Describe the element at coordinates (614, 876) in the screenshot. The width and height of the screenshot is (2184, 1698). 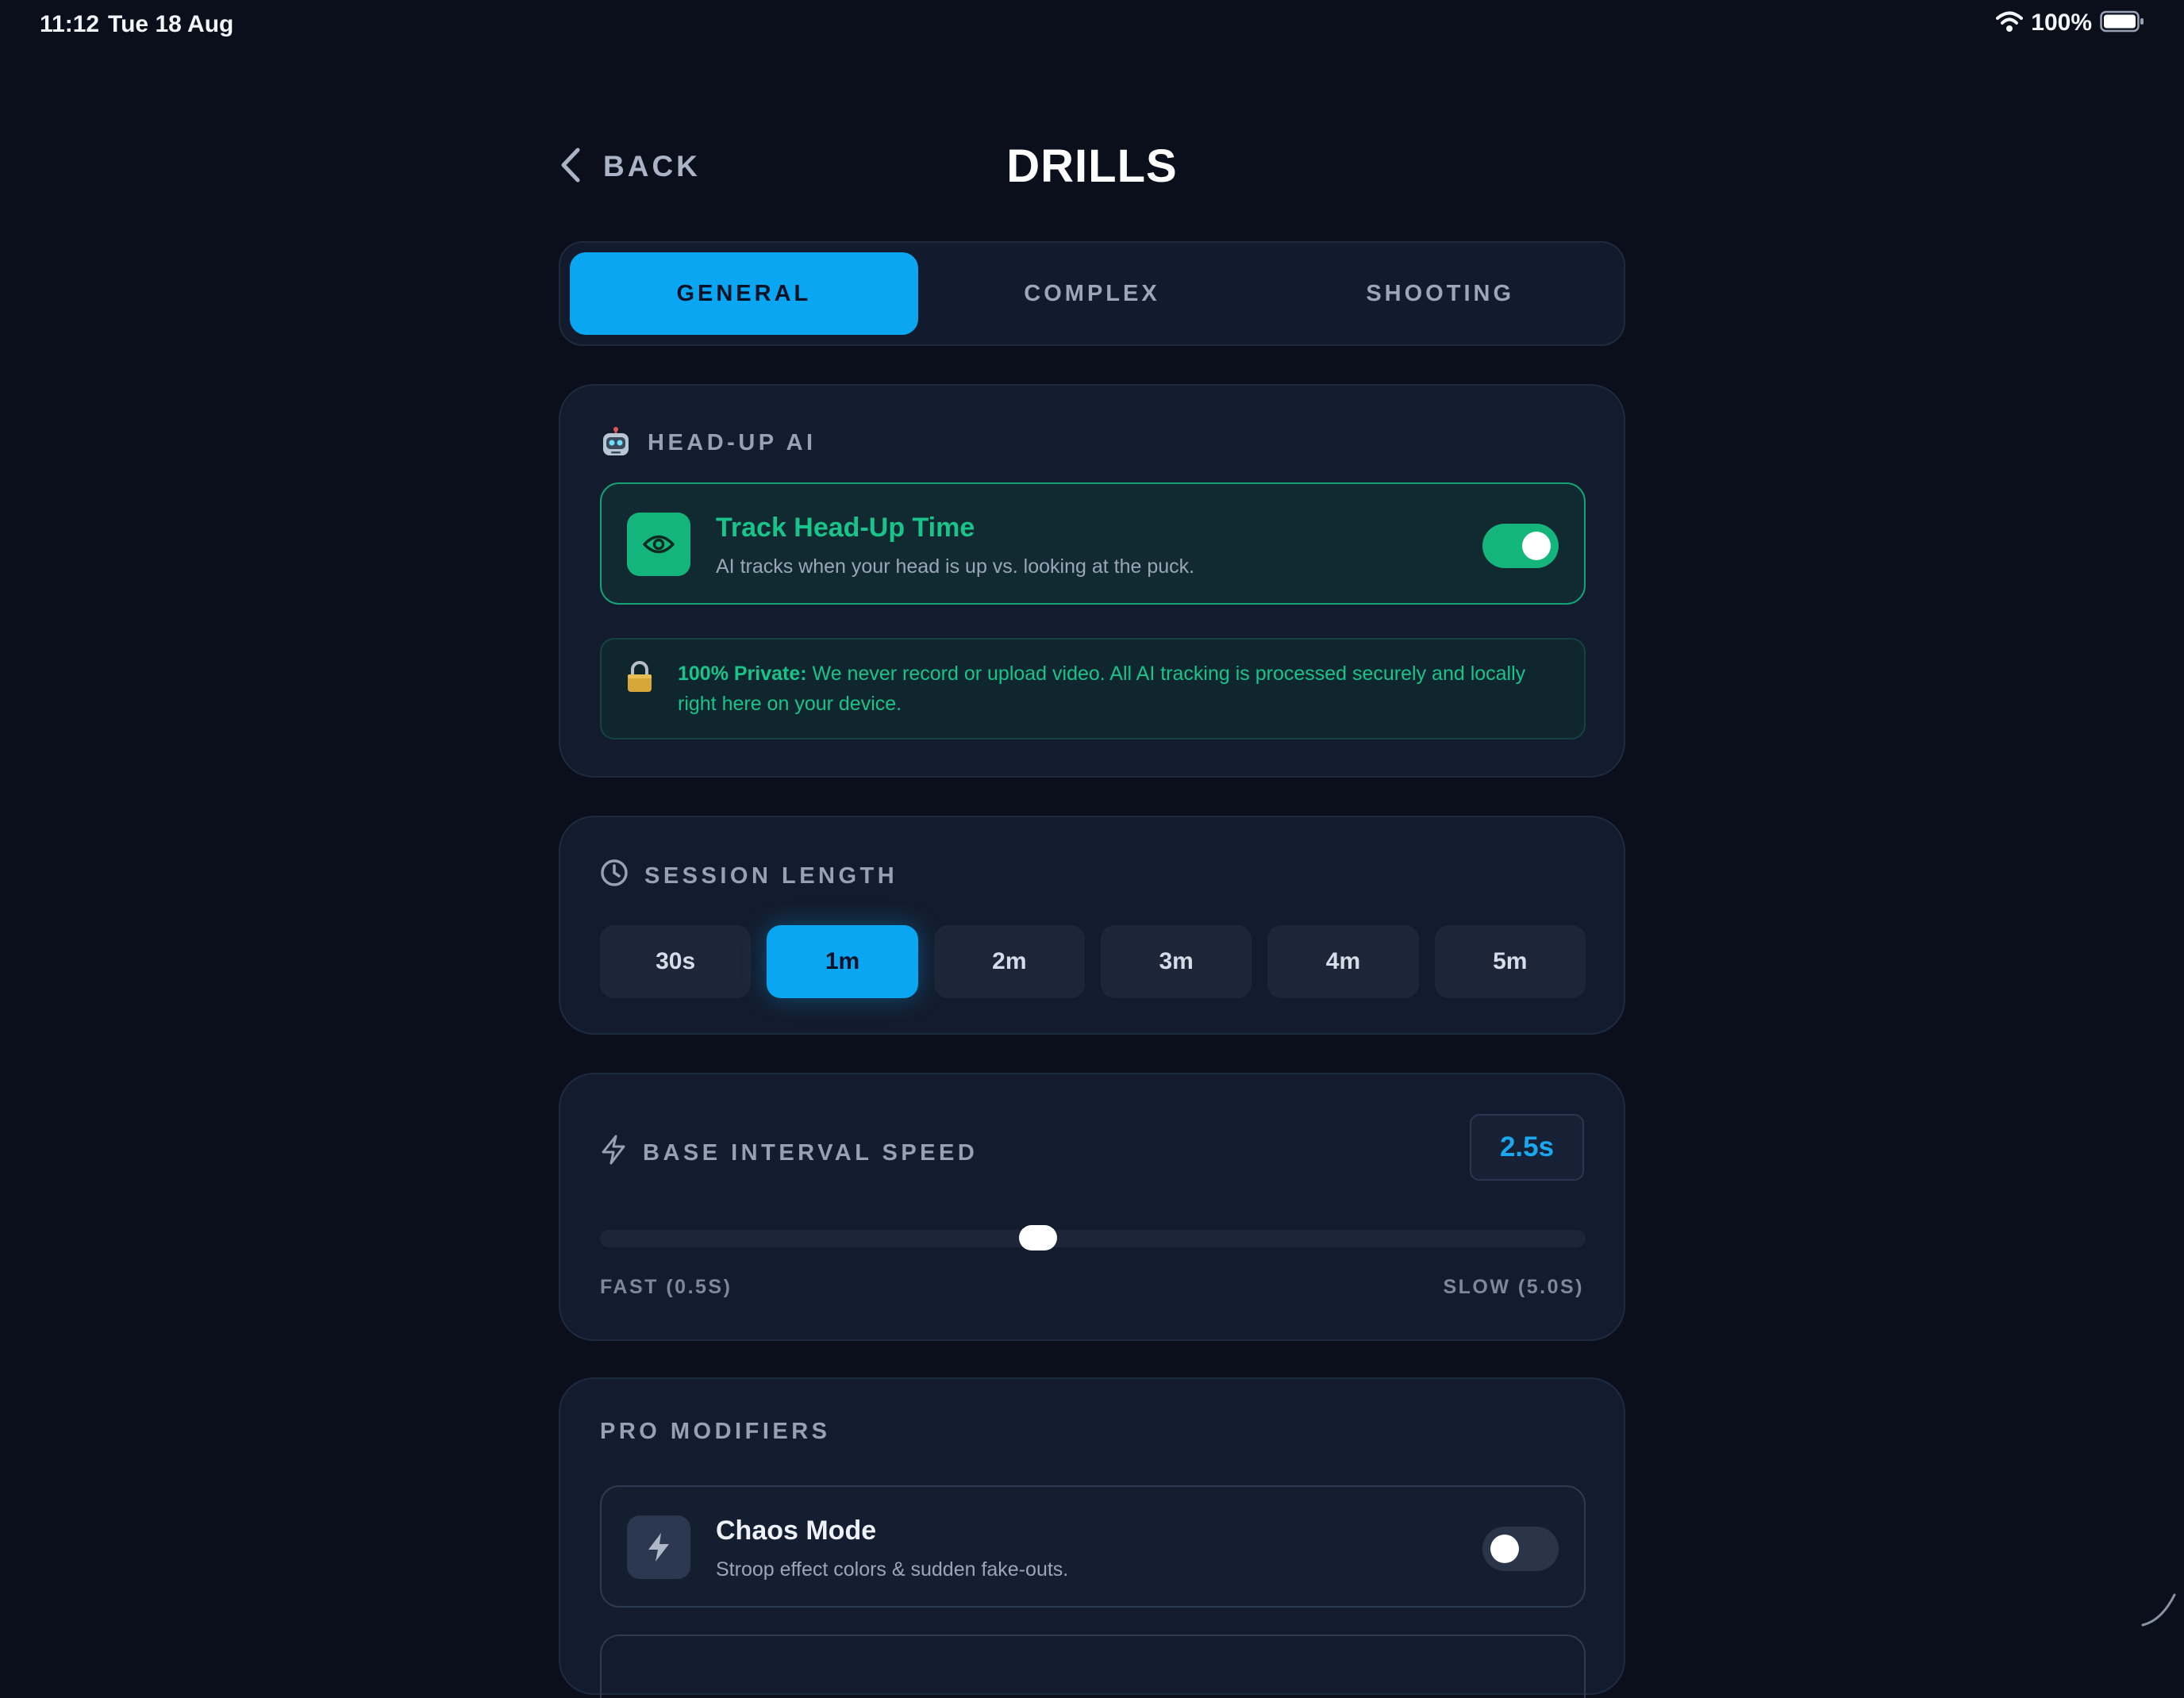
I see `clock-icon` at that location.